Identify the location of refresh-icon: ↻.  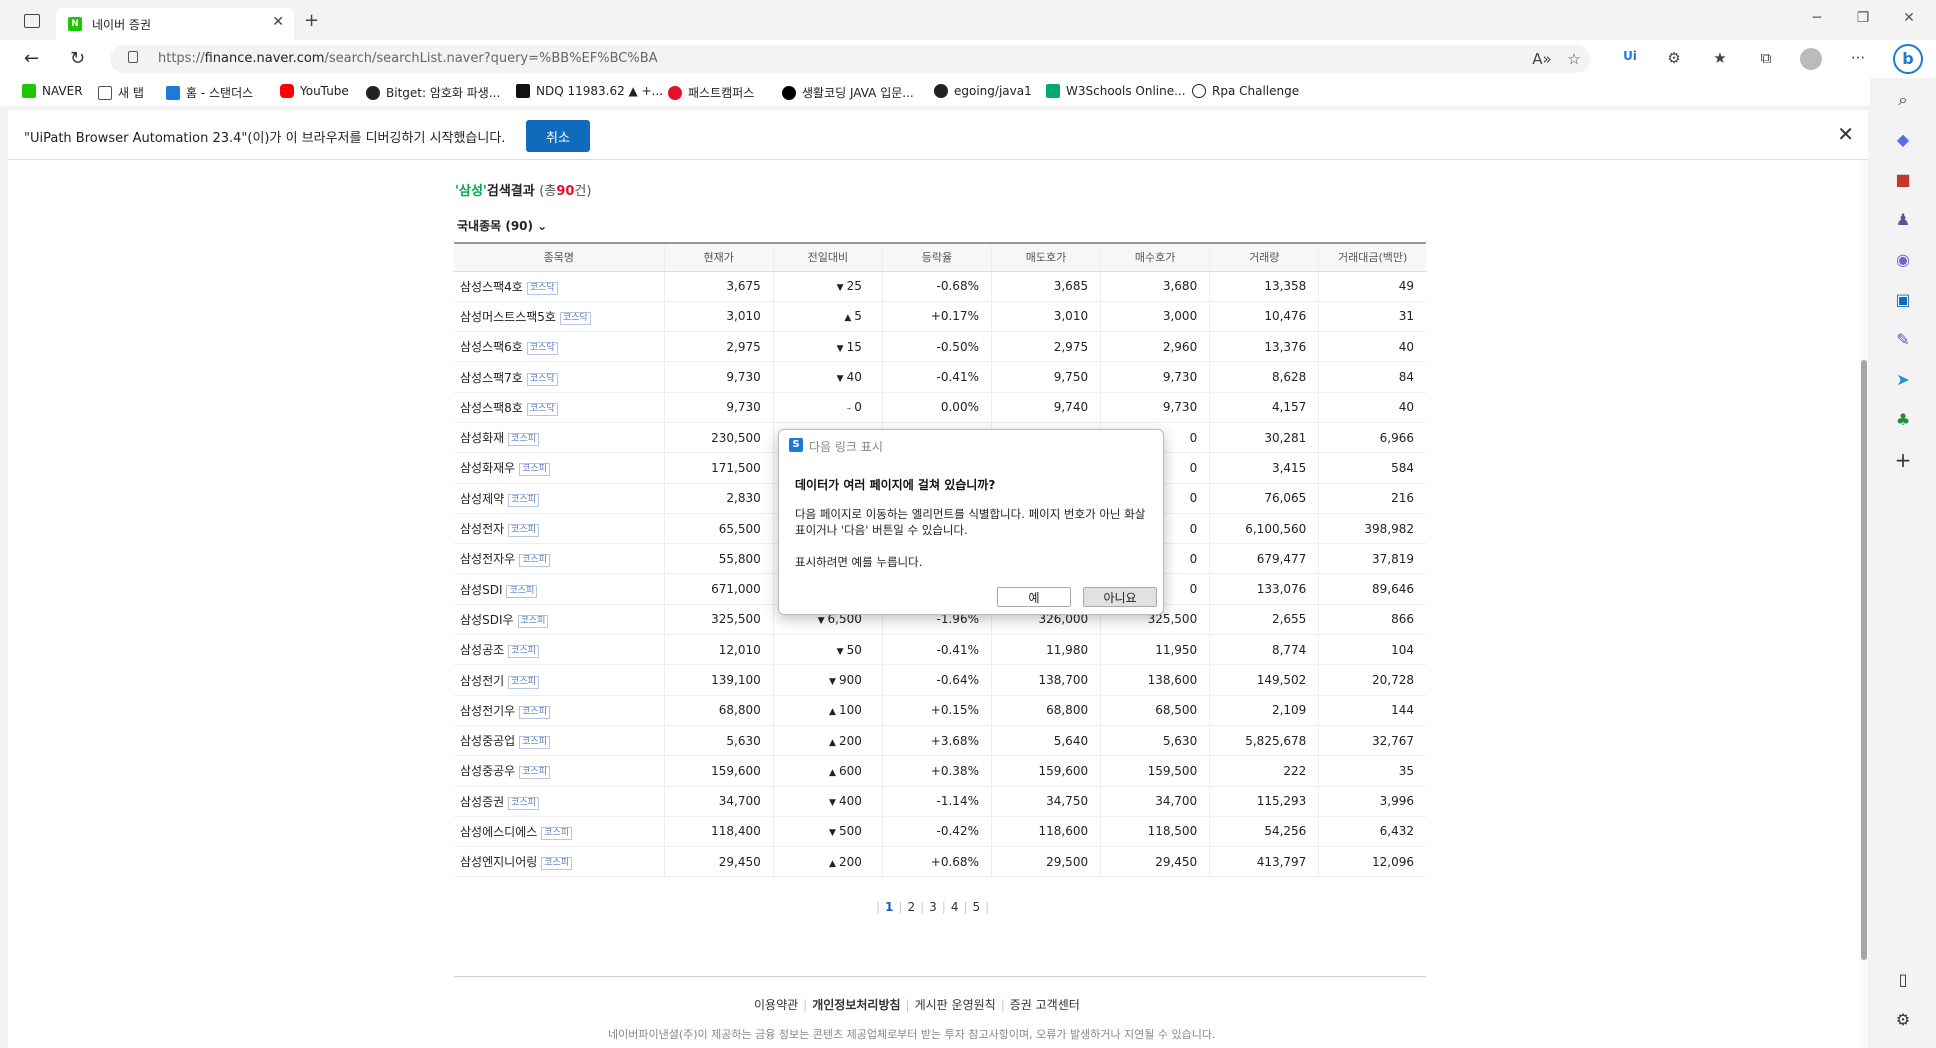
(77, 58).